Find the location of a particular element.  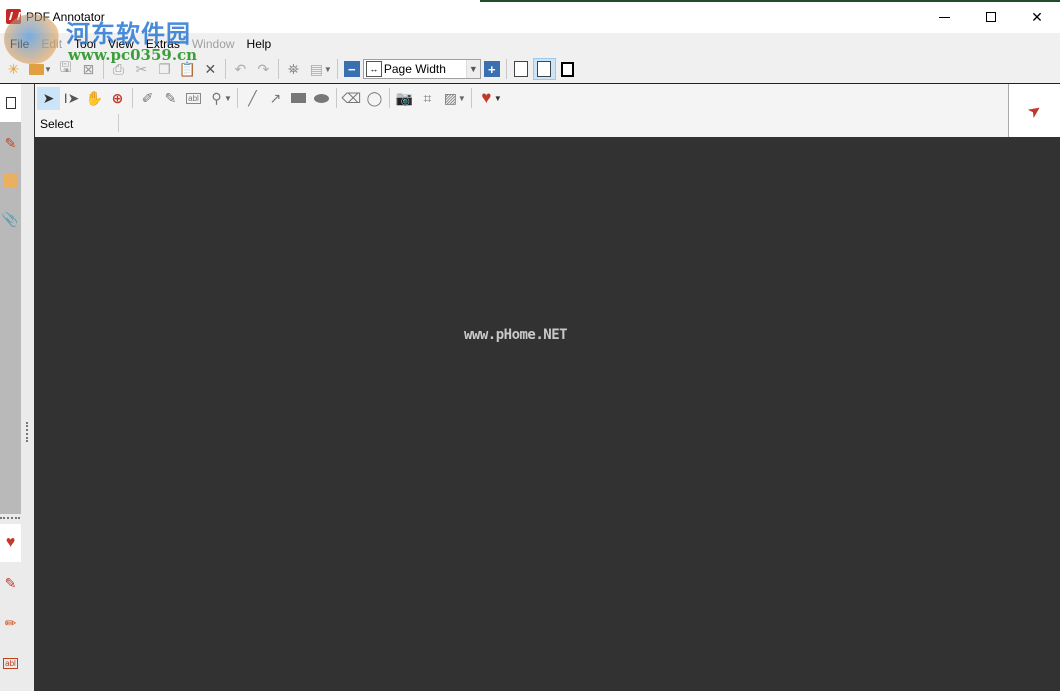

highlighter-icon: ✎ is located at coordinates (170, 97).